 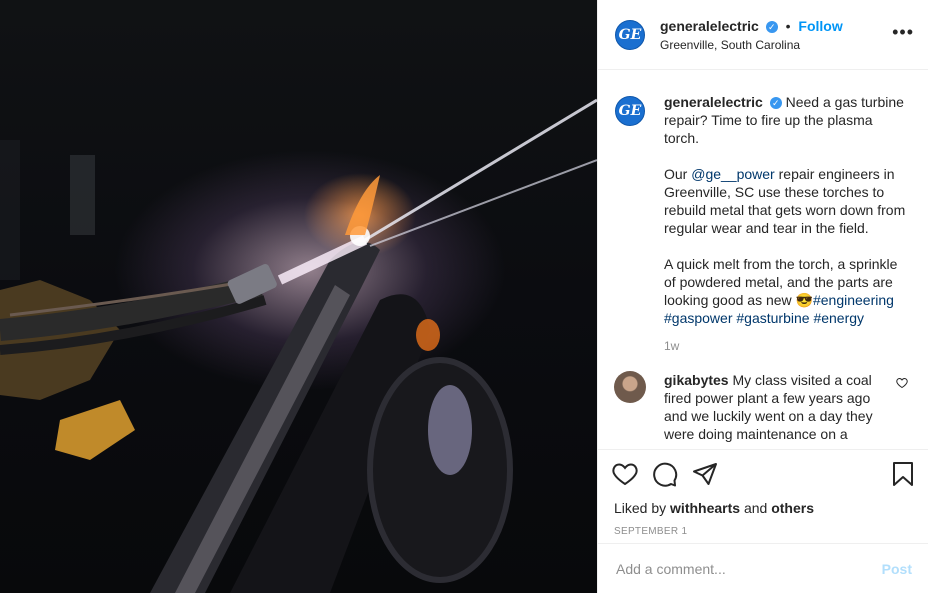 What do you see at coordinates (897, 569) in the screenshot?
I see `post-comment-button: Post` at bounding box center [897, 569].